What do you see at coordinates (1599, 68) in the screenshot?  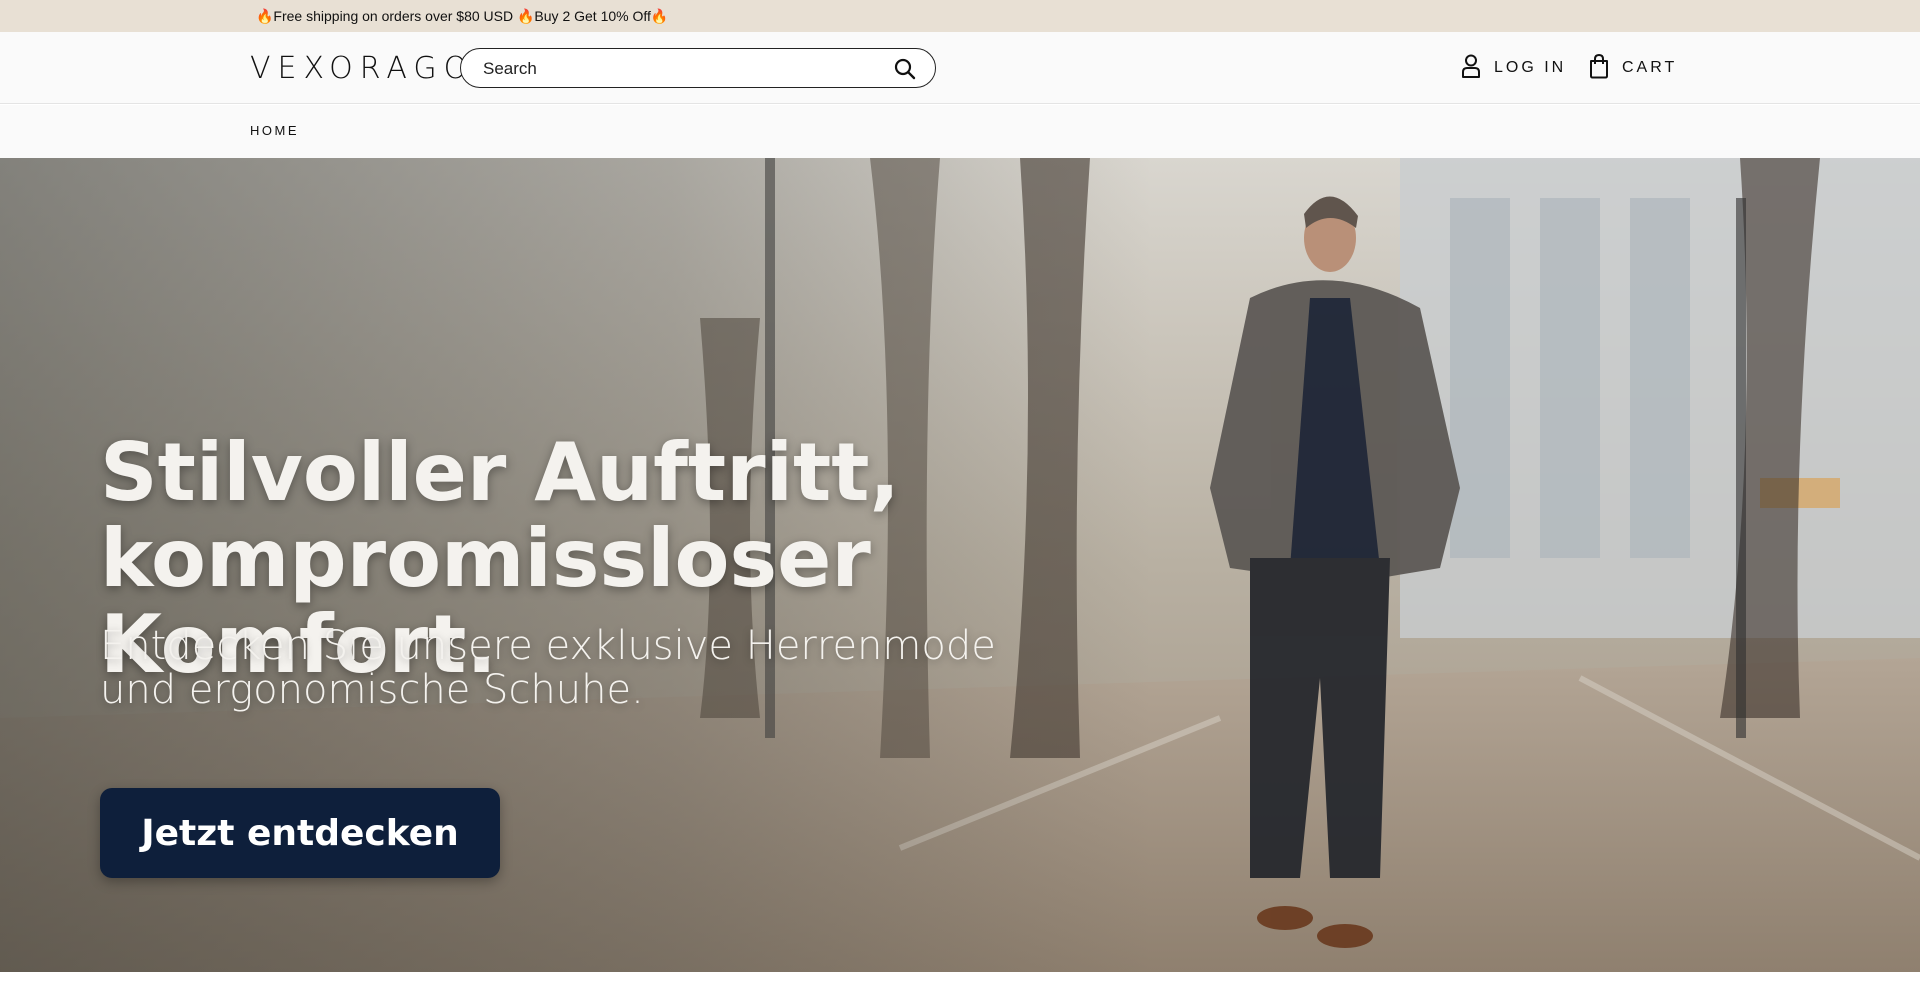 I see `shopping-bag-icon` at bounding box center [1599, 68].